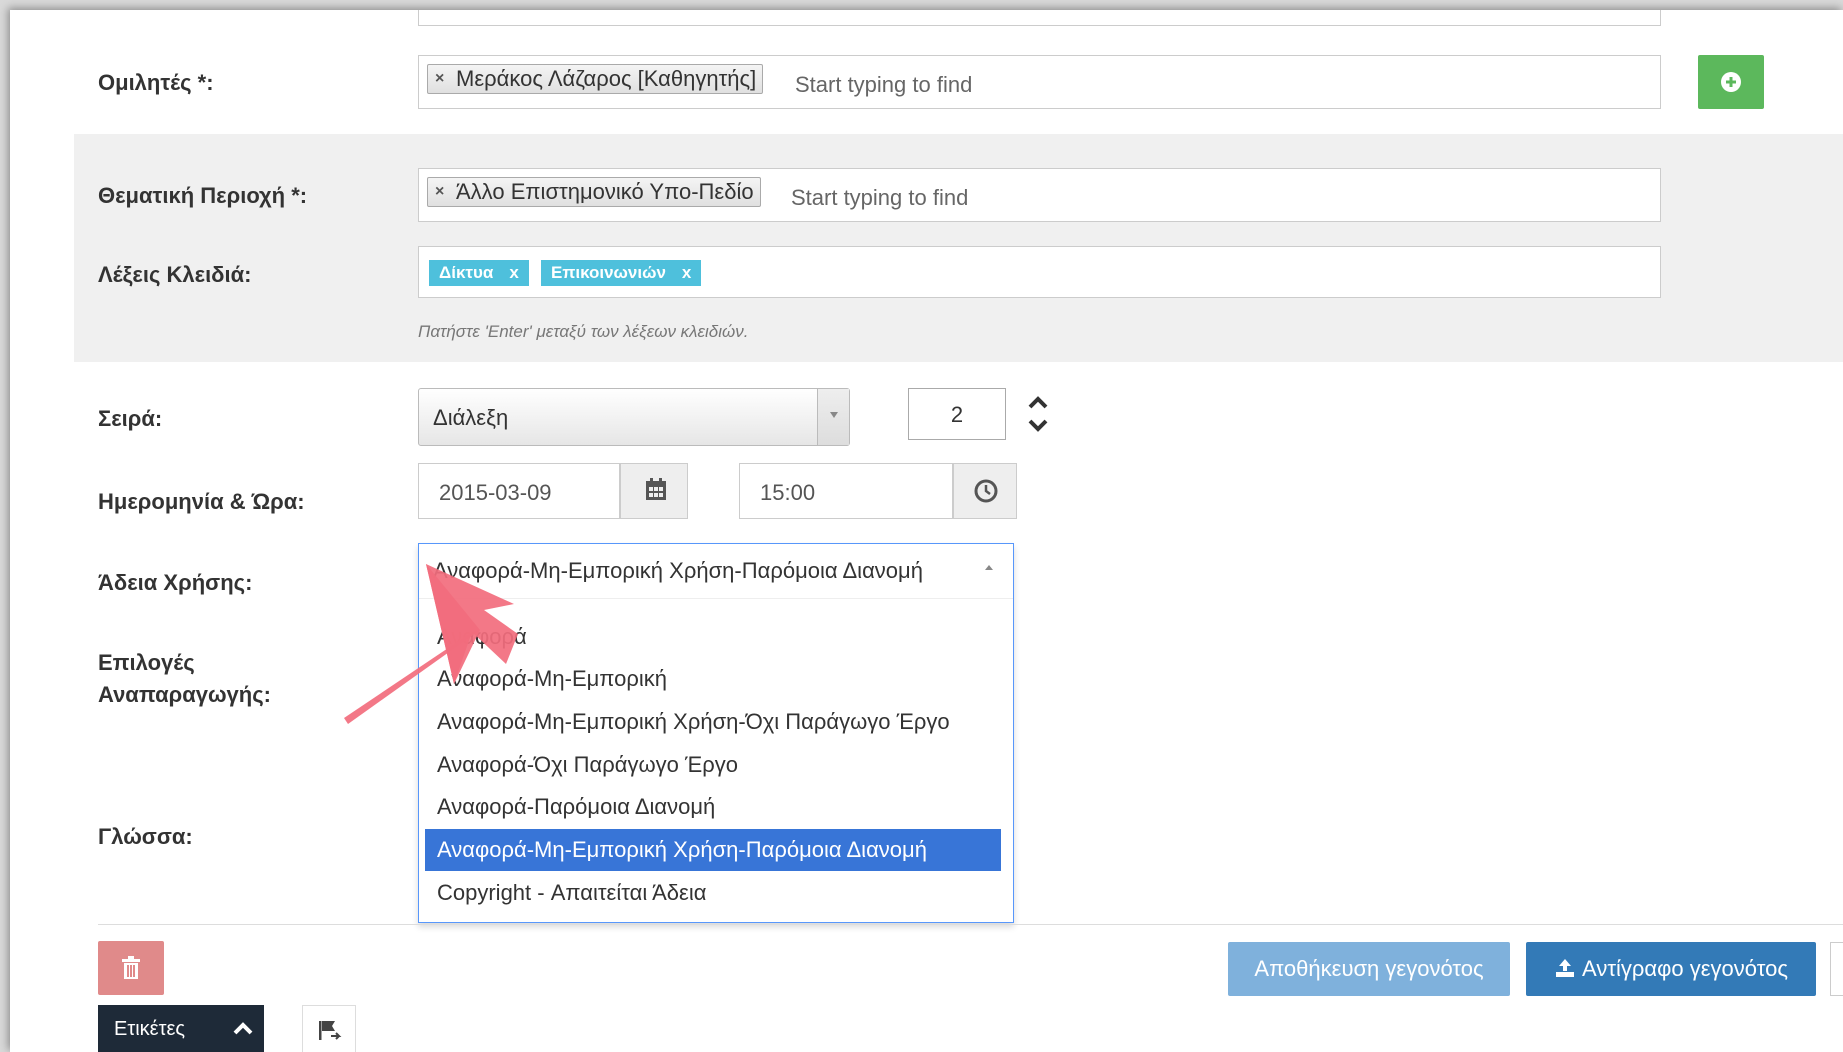 This screenshot has width=1843, height=1052. I want to click on license-option: Αναφορά-Παρόμοια Διανομή, so click(713, 807).